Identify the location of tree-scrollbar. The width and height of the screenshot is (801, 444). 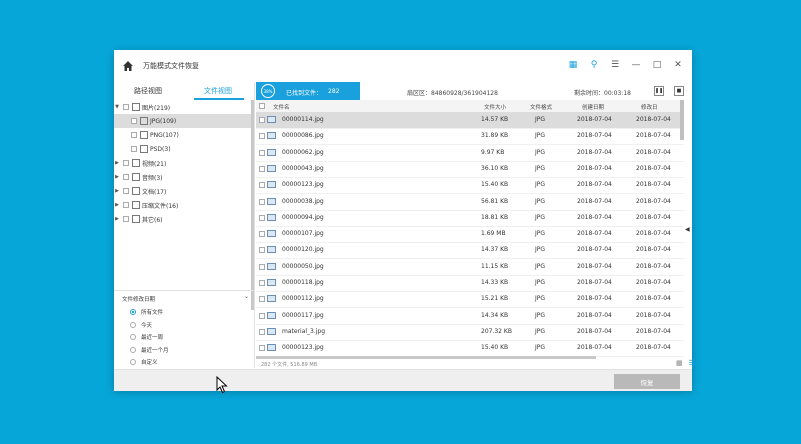
(252, 205).